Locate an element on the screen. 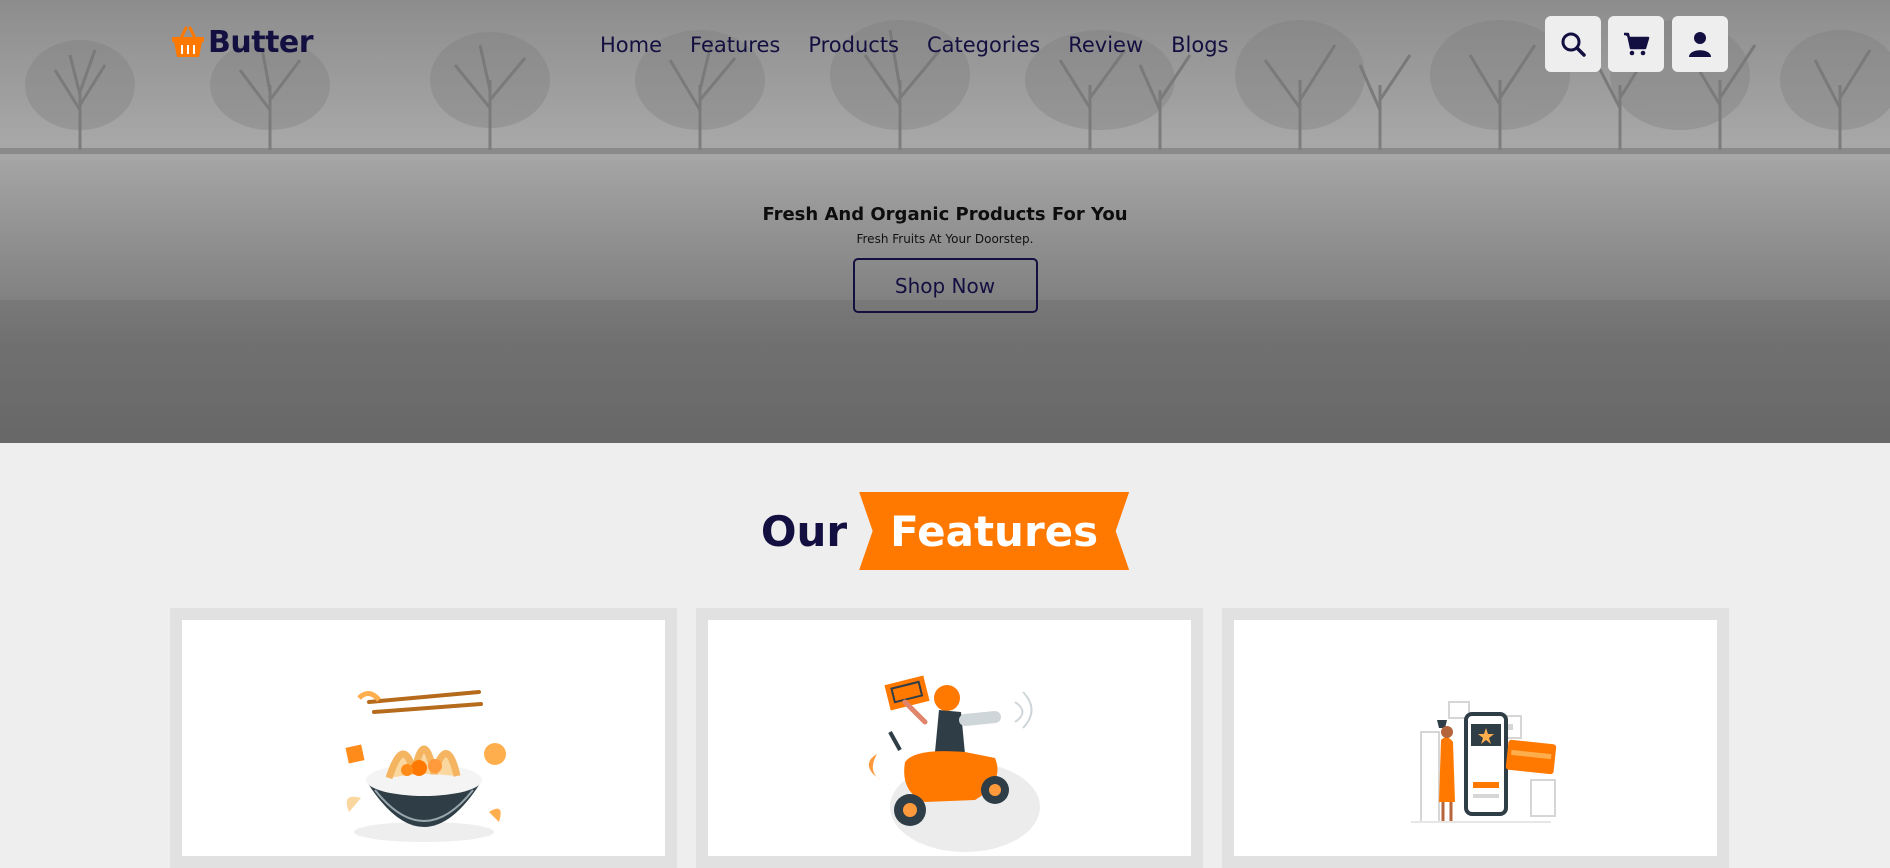 The image size is (1890, 868). delivery-scooter-illustration is located at coordinates (954, 763).